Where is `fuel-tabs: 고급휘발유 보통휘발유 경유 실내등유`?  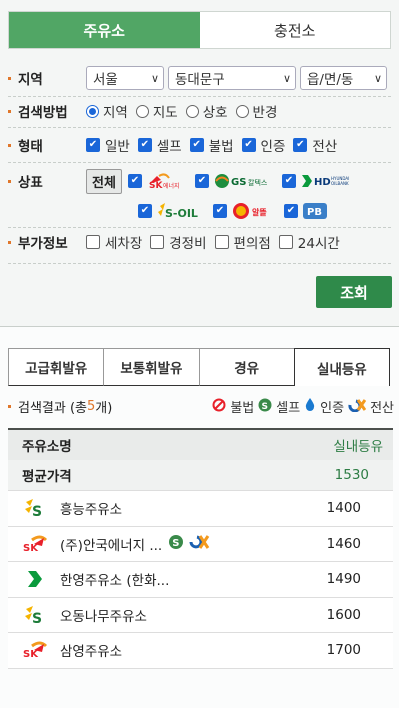
fuel-tabs: 고급휘발유 보통휘발유 경유 실내등유 is located at coordinates (199, 367).